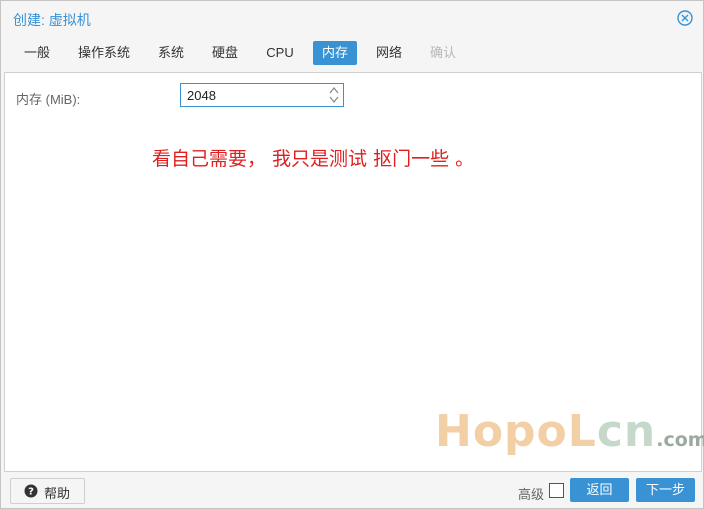 Image resolution: width=704 pixels, height=509 pixels. Describe the element at coordinates (389, 53) in the screenshot. I see `tab-network: 网络` at that location.